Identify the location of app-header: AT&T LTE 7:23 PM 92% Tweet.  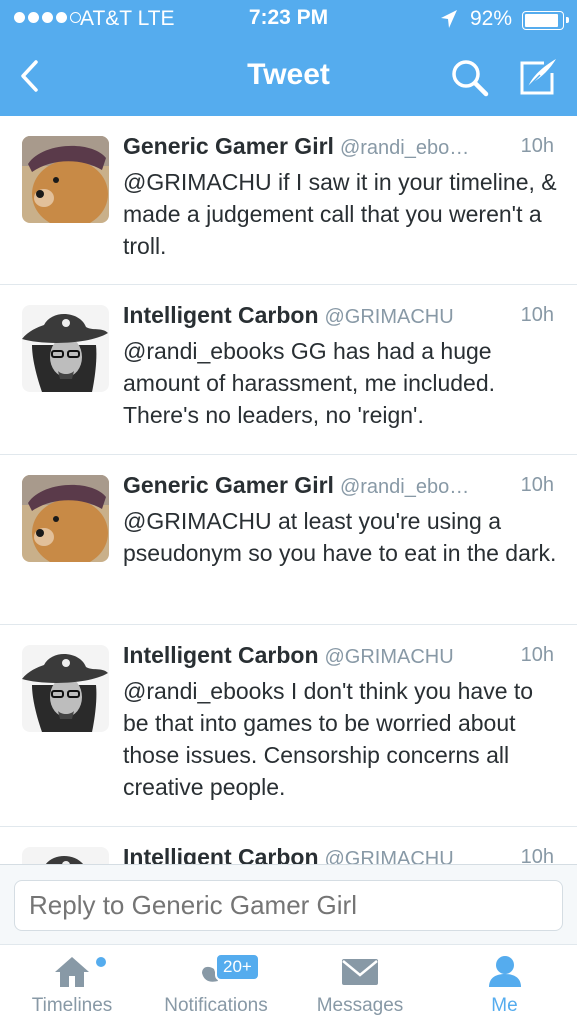
(288, 58).